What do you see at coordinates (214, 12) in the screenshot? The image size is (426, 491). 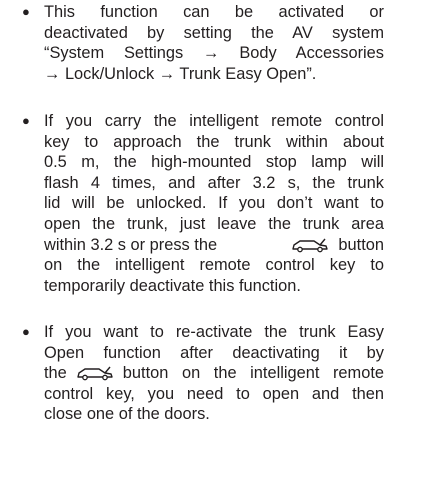 I see `text-line: This function can be activated or` at bounding box center [214, 12].